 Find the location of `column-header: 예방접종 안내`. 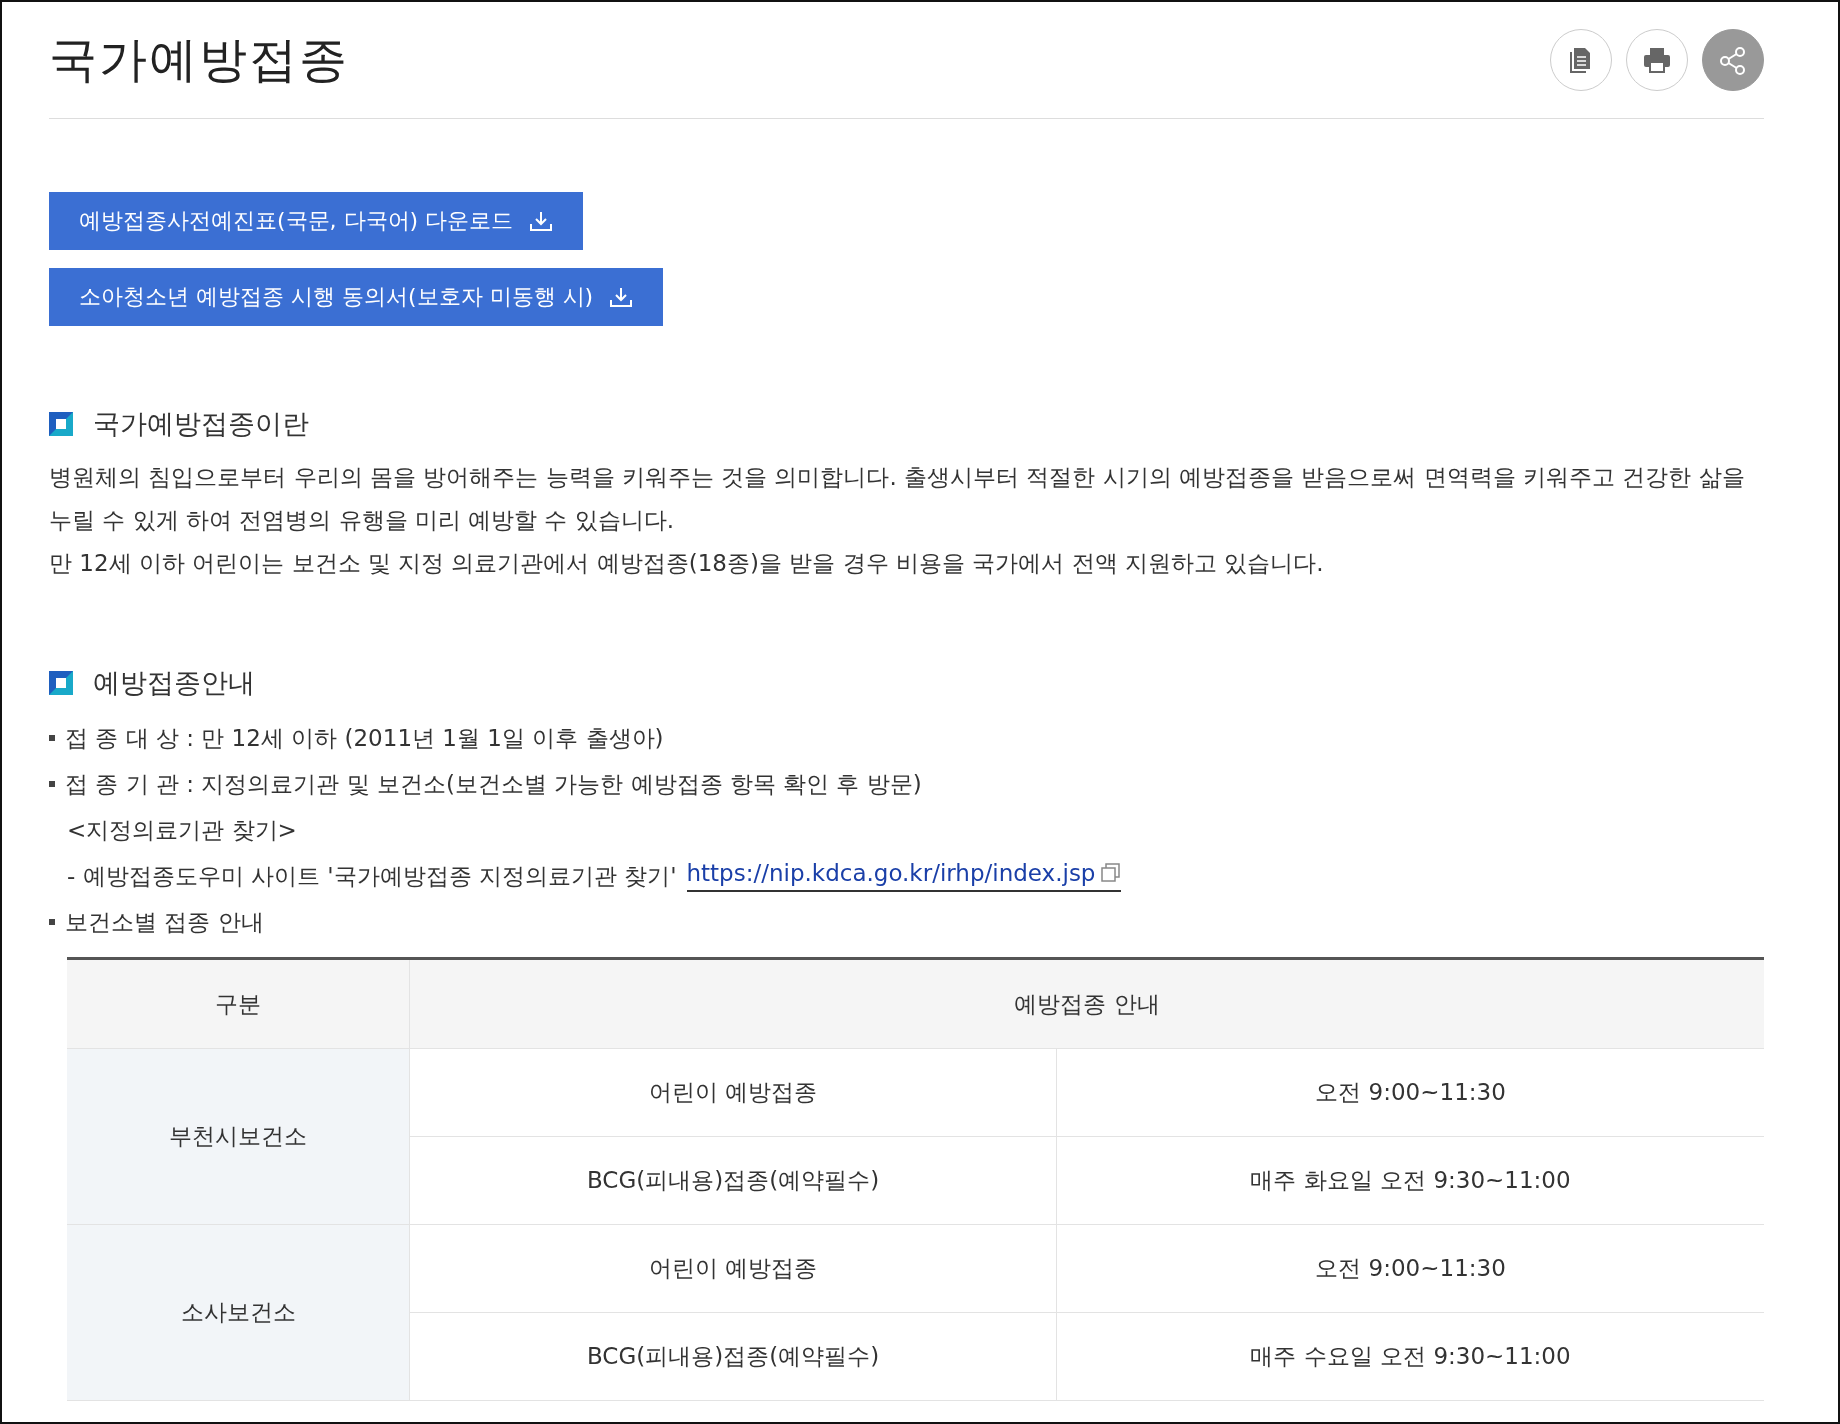

column-header: 예방접종 안내 is located at coordinates (1086, 1003).